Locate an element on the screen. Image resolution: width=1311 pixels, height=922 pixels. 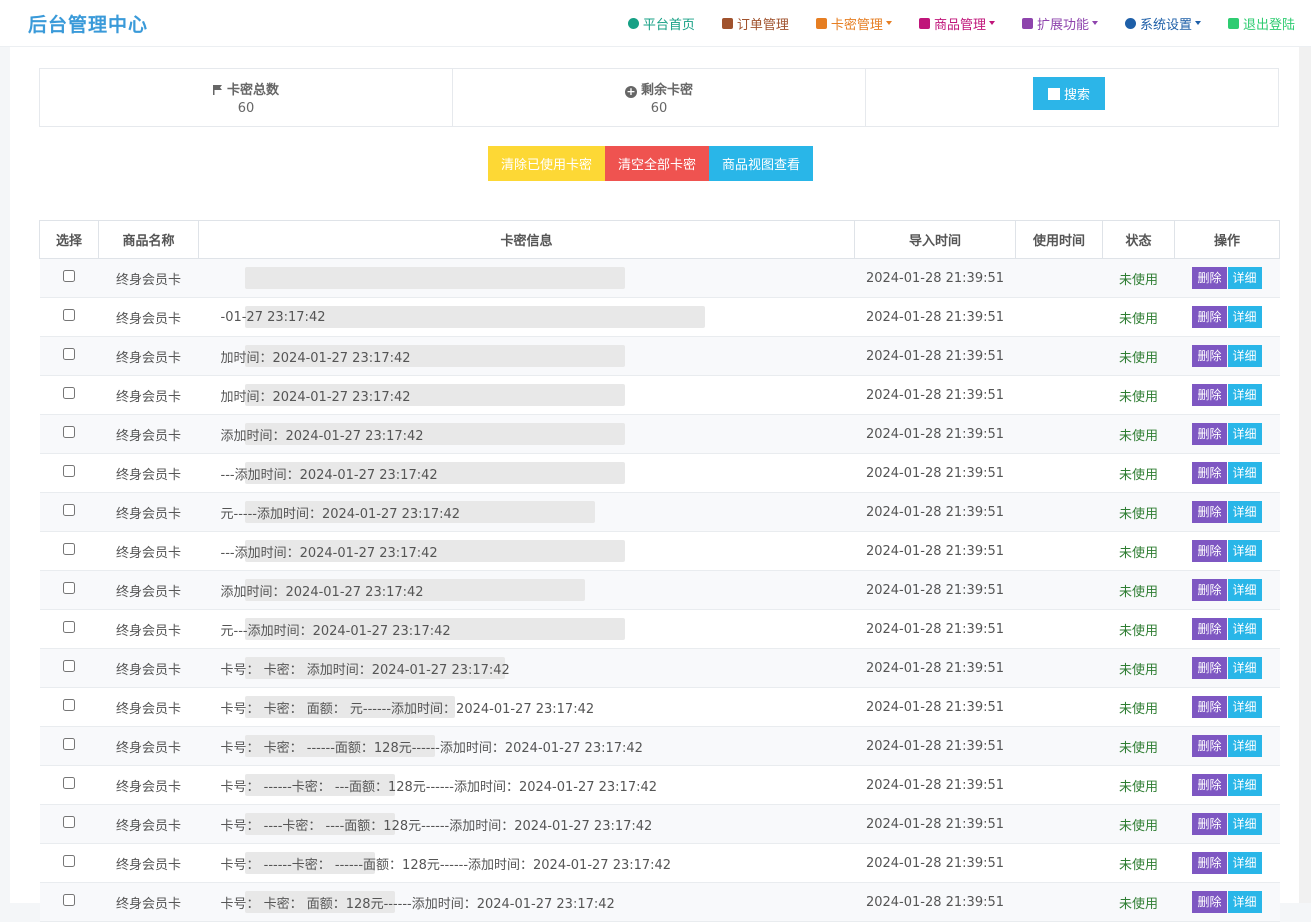
square-icon is located at coordinates (1053, 93).